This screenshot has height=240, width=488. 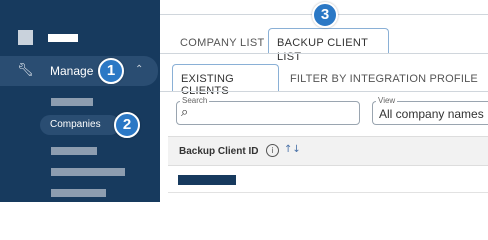 What do you see at coordinates (431, 114) in the screenshot?
I see `view-select-value: All company names` at bounding box center [431, 114].